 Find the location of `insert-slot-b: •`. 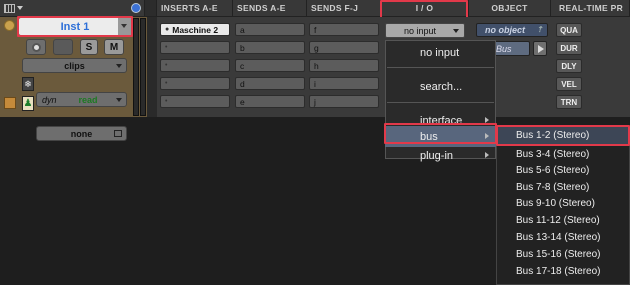

insert-slot-b: • is located at coordinates (195, 47).